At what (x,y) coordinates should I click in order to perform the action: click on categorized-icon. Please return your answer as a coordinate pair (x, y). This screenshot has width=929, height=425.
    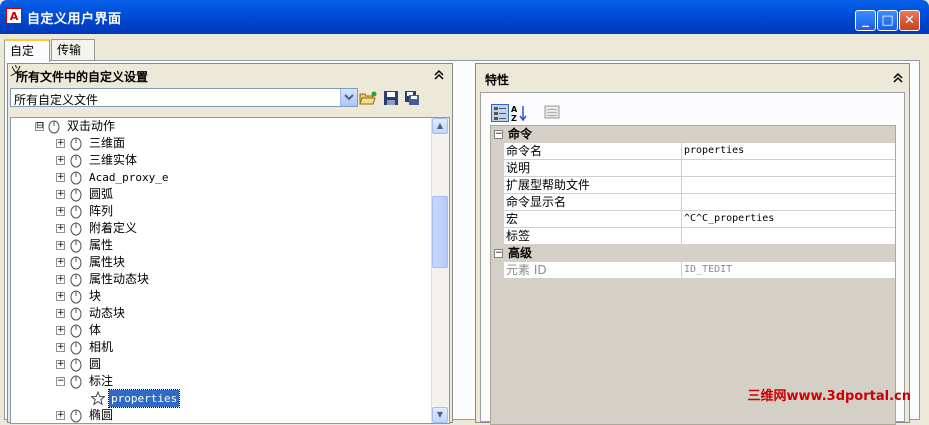
    Looking at the image, I should click on (500, 113).